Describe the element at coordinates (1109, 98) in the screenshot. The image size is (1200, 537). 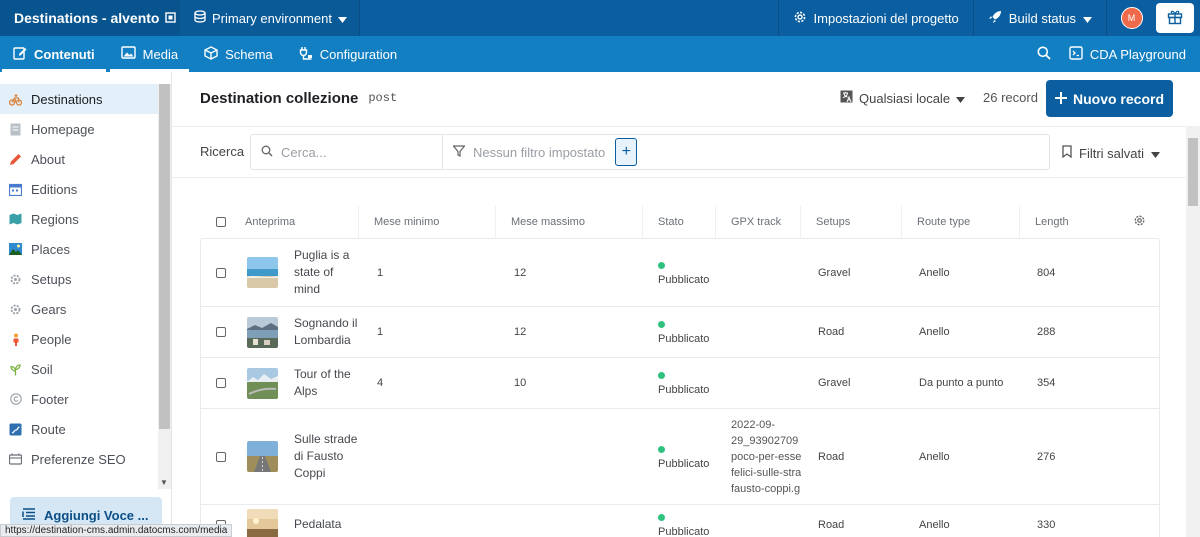
I see `new-record-button: Nuovo record` at that location.